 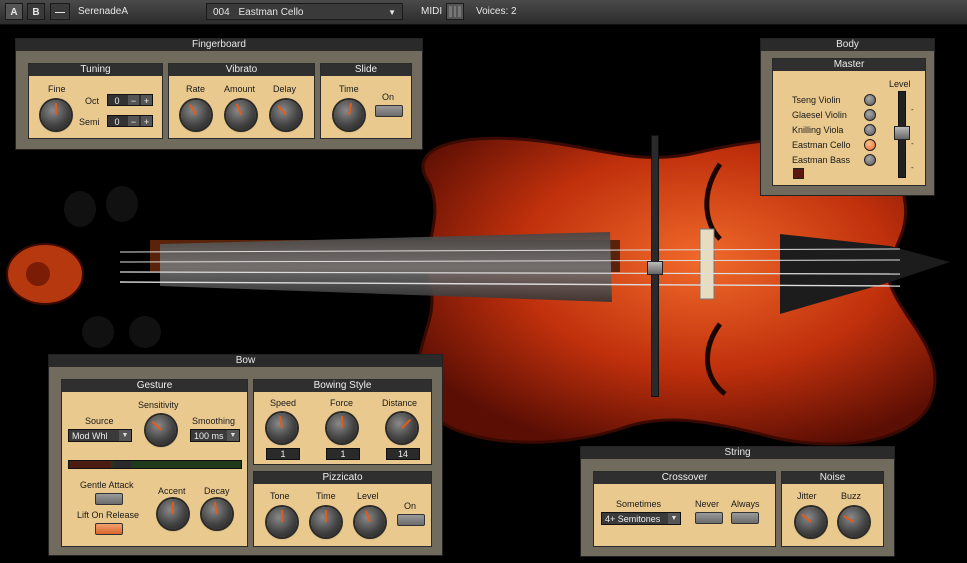 What do you see at coordinates (819, 115) in the screenshot?
I see `instrument-glaesel-violin: Glaesel Violin` at bounding box center [819, 115].